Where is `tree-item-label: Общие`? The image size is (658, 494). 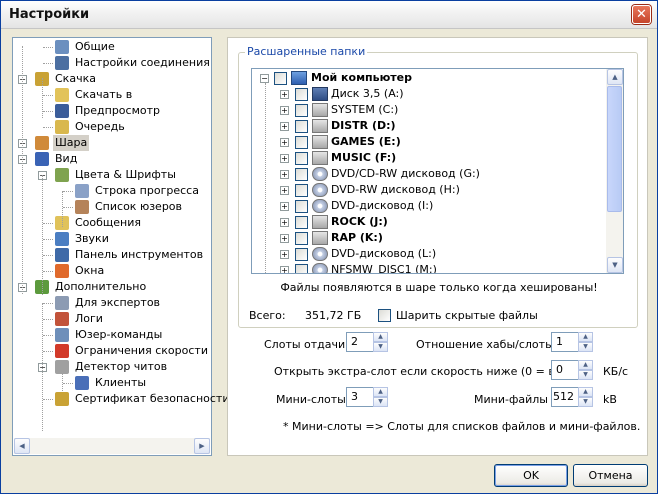 tree-item-label: Общие is located at coordinates (95, 46).